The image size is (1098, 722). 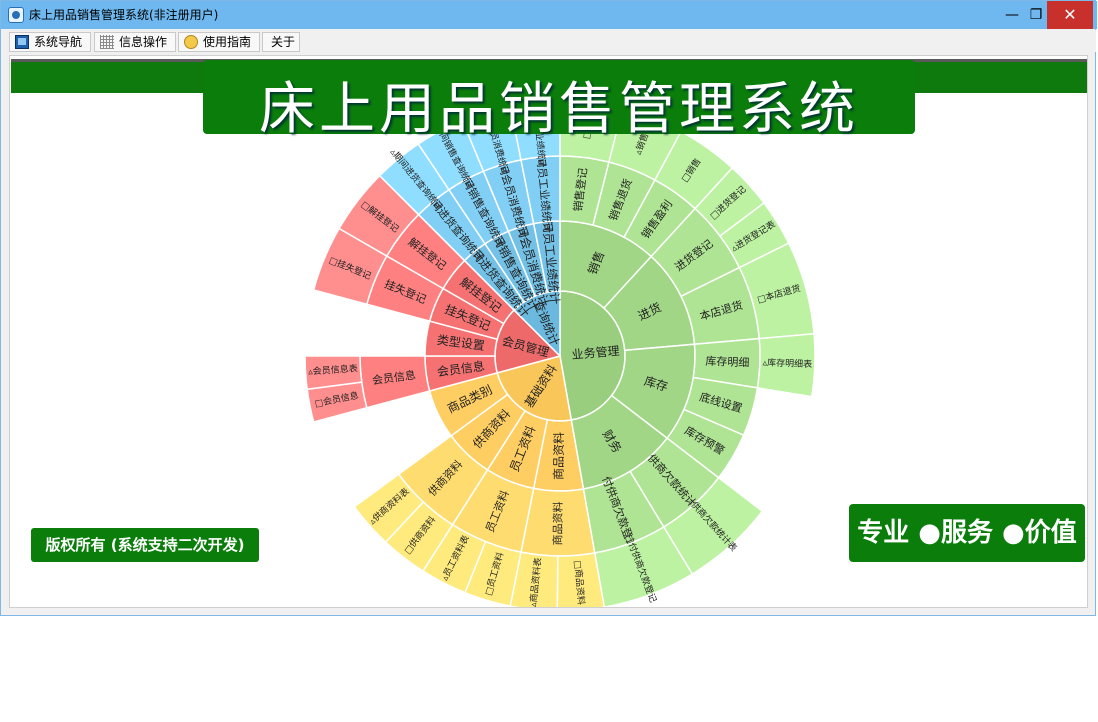 I want to click on menu-system-nav-label: 系统导航, so click(x=58, y=42).